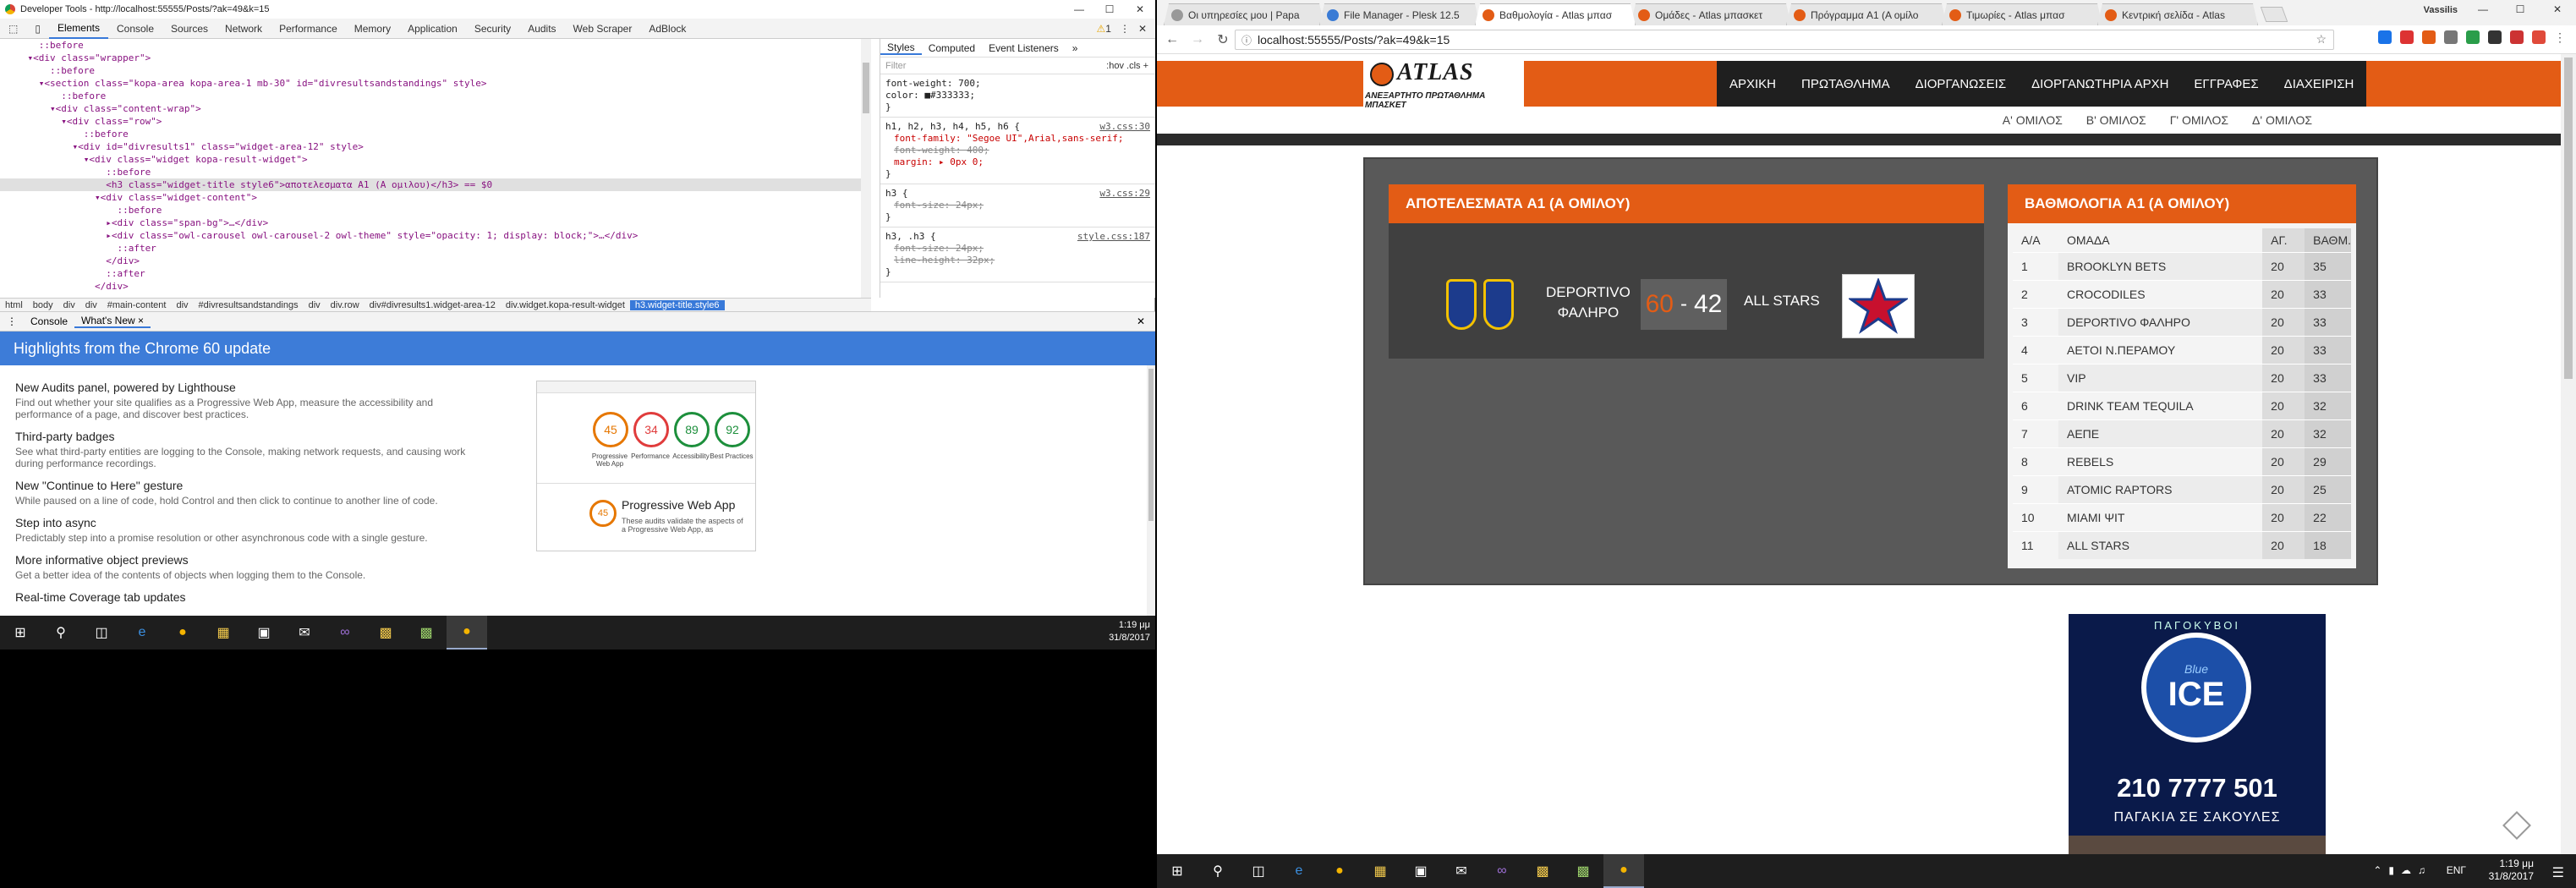 The image size is (2576, 888). What do you see at coordinates (435, 198) in the screenshot?
I see `dom-line: ▾<div class="widget-content">` at bounding box center [435, 198].